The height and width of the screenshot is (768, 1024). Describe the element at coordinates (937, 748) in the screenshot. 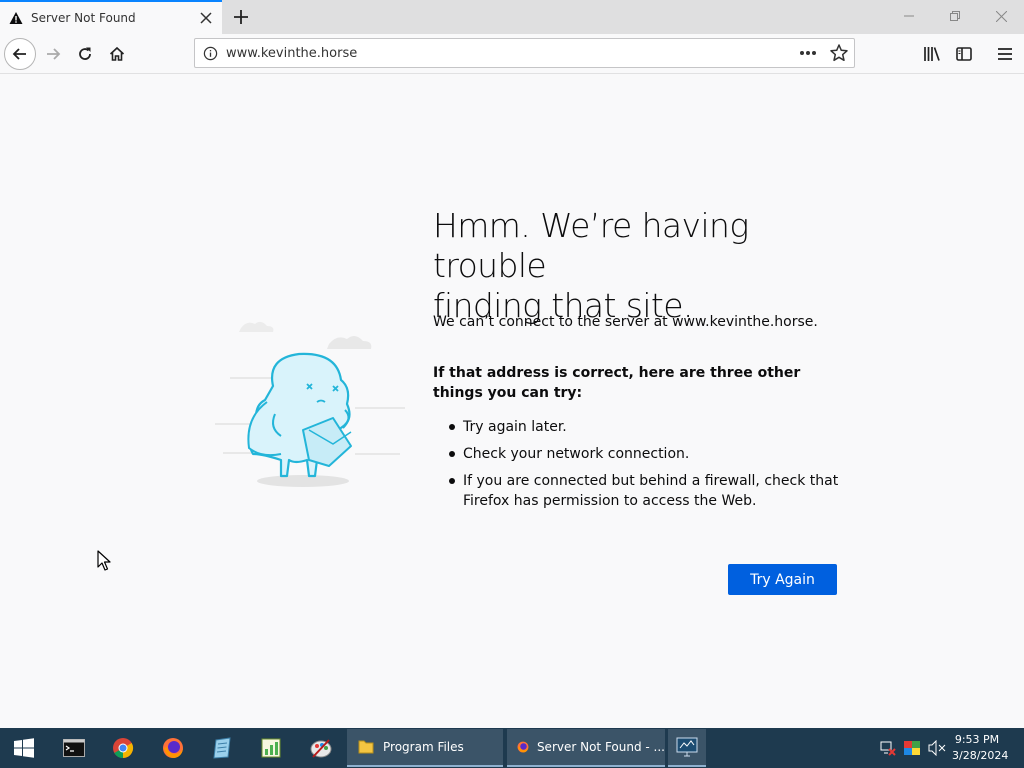

I see `volume-muted-icon` at that location.